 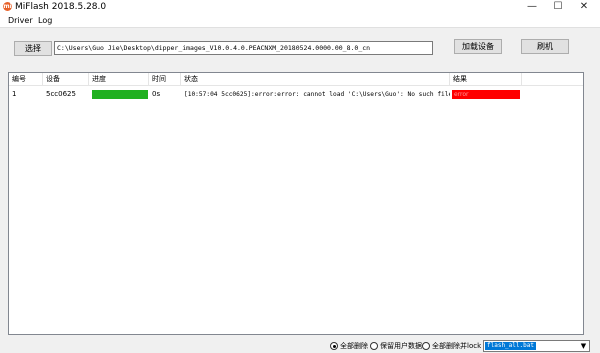 What do you see at coordinates (26, 79) in the screenshot?
I see `column-header-id: 编号` at bounding box center [26, 79].